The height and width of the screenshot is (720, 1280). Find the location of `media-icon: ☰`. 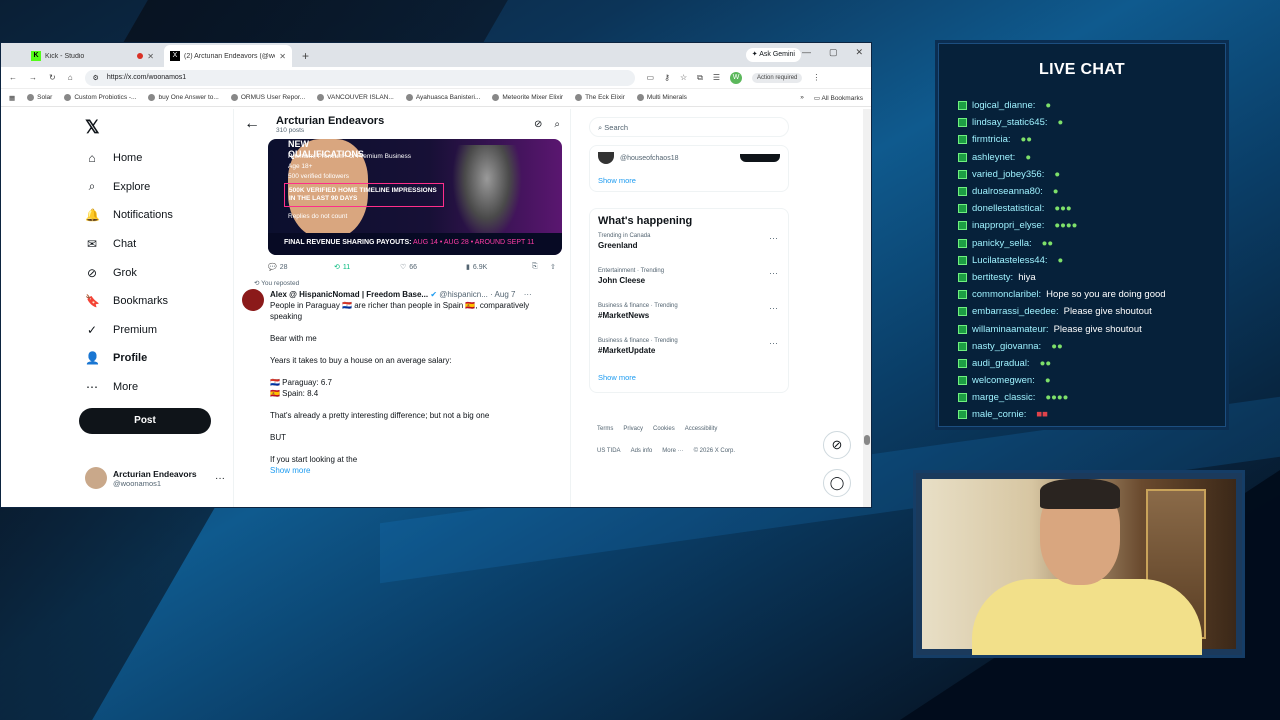

media-icon: ☰ is located at coordinates (716, 77).